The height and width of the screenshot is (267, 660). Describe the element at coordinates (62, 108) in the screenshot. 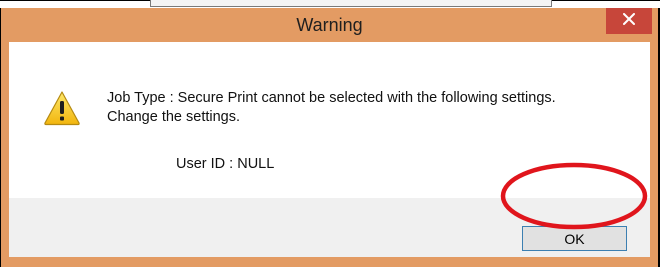

I see `warning-icon` at that location.